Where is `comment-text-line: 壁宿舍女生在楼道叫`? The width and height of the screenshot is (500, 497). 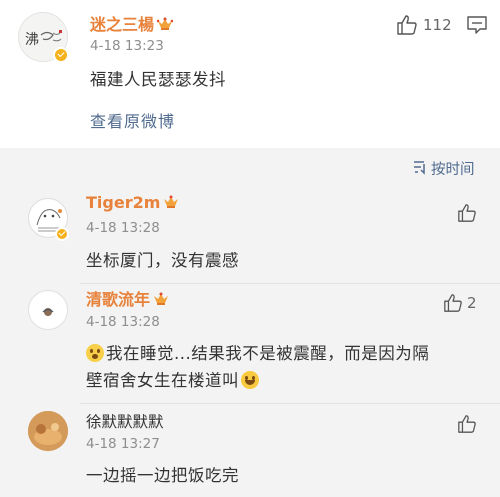
comment-text-line: 壁宿舍女生在楼道叫 is located at coordinates (173, 379).